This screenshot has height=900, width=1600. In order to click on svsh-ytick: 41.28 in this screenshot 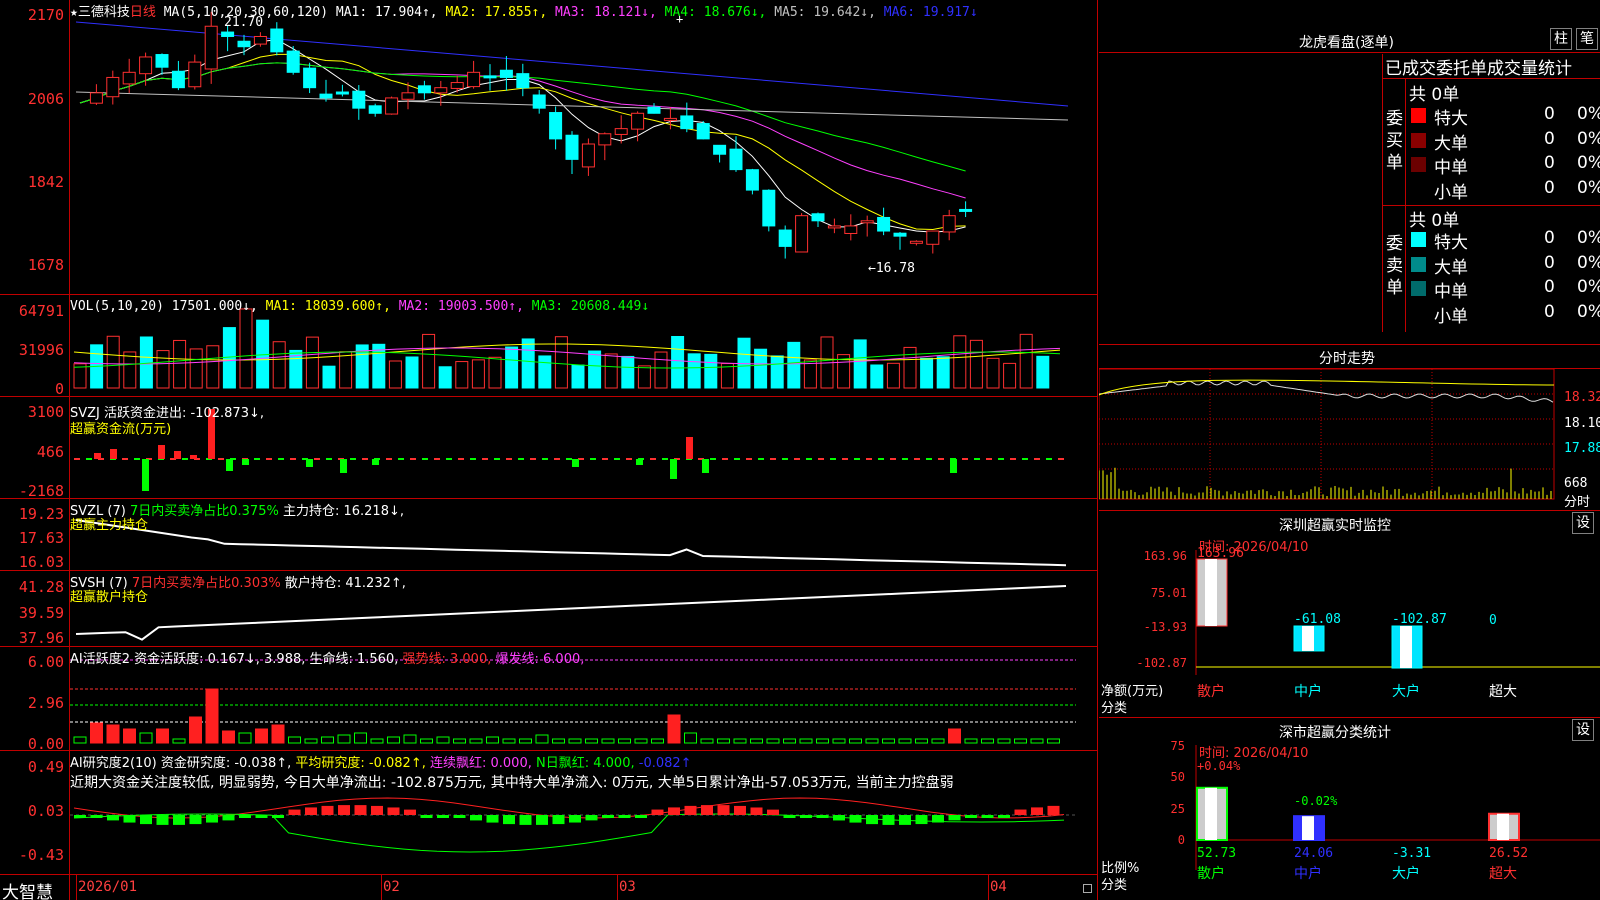, I will do `click(41, 587)`.